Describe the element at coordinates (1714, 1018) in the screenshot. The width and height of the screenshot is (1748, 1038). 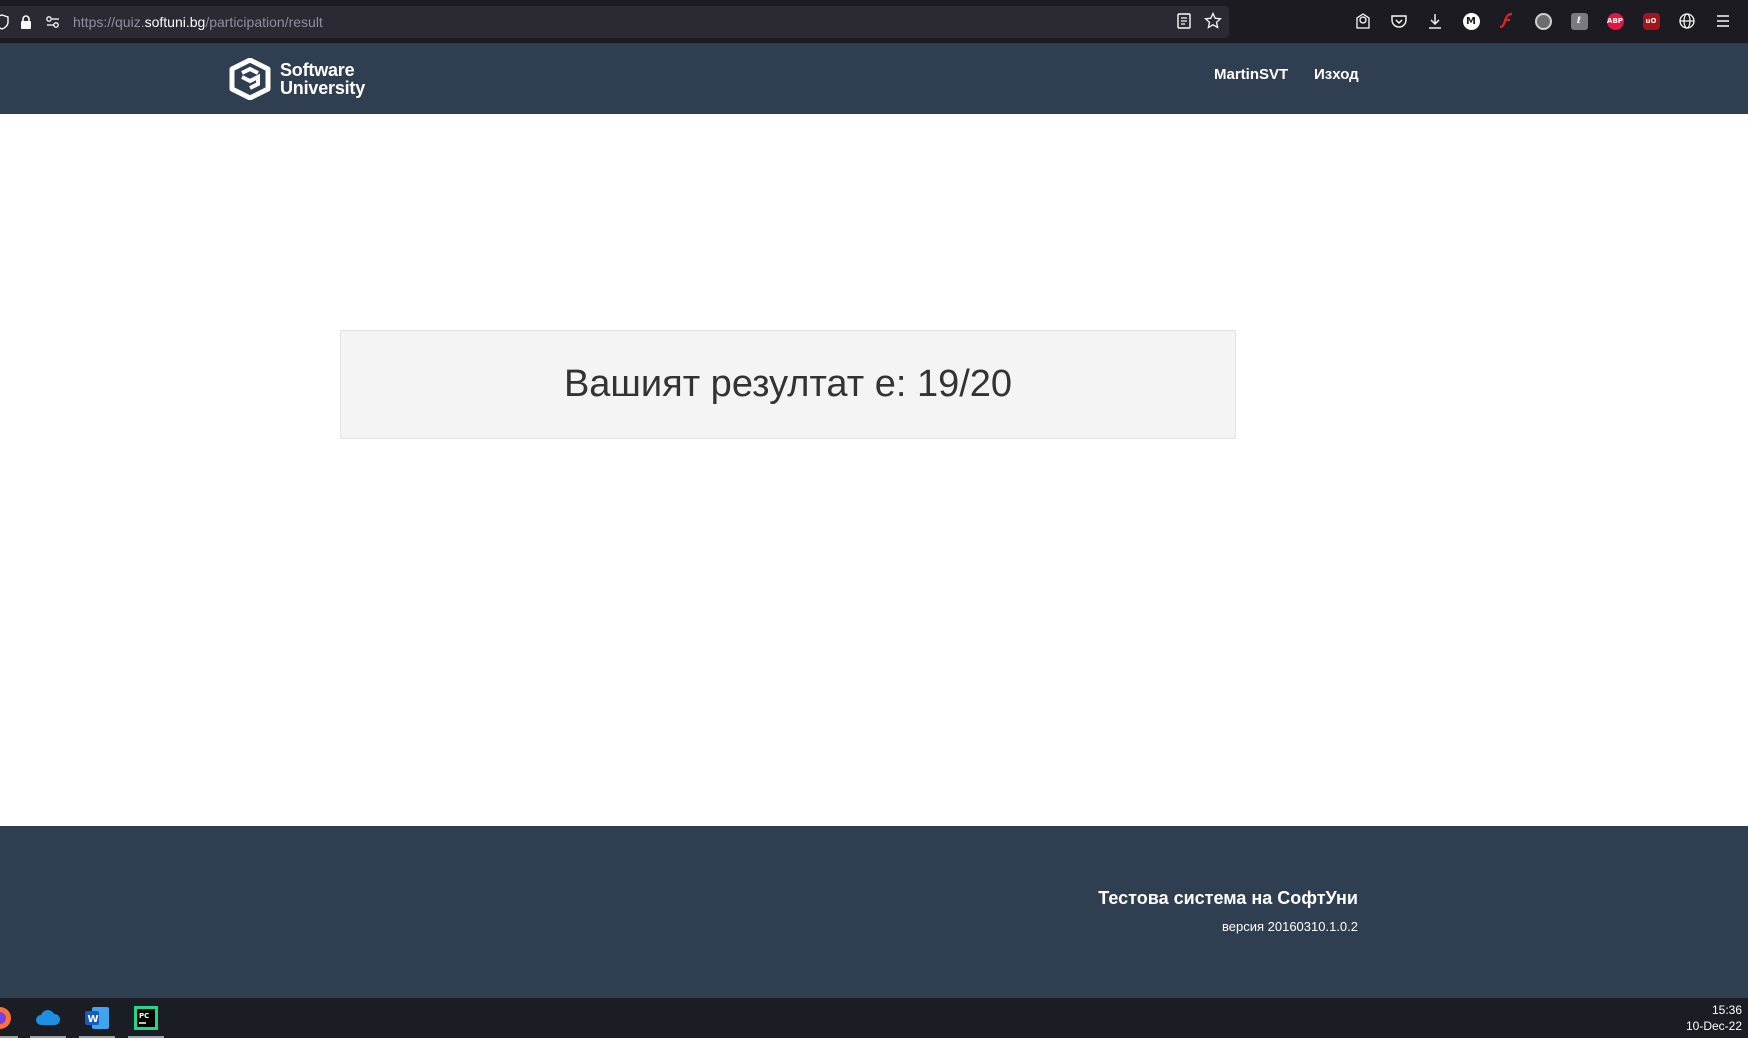
I see `system-clock: 15:36 10-Dec-22` at that location.